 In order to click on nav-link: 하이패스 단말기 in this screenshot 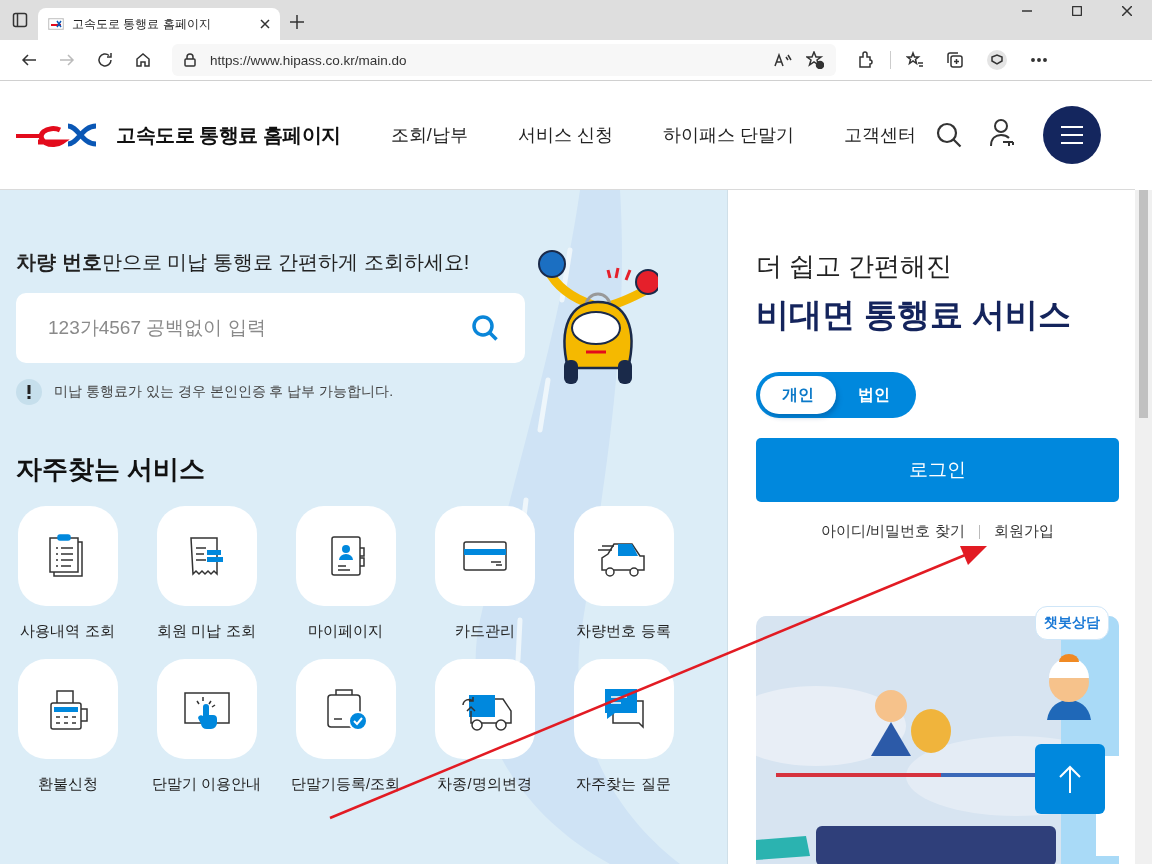, I will do `click(728, 135)`.